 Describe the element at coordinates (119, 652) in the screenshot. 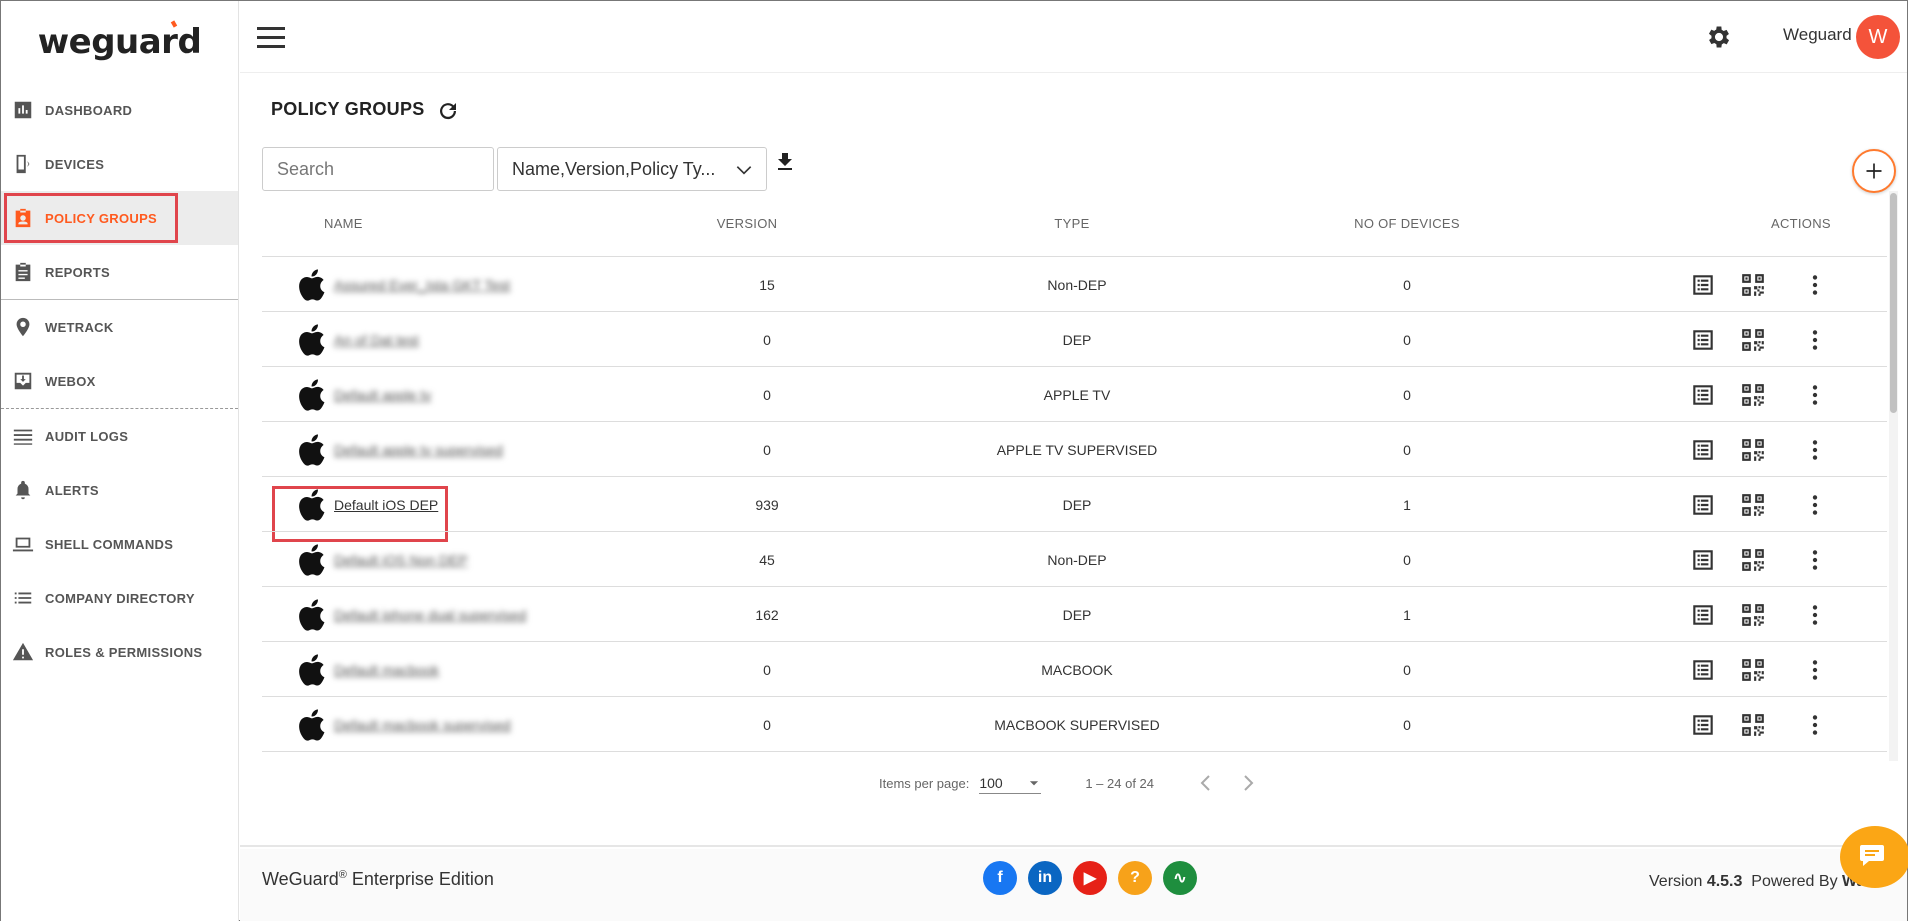

I see `sidebar-item-roles-permissions: ROLES & PERMISSIONS` at that location.